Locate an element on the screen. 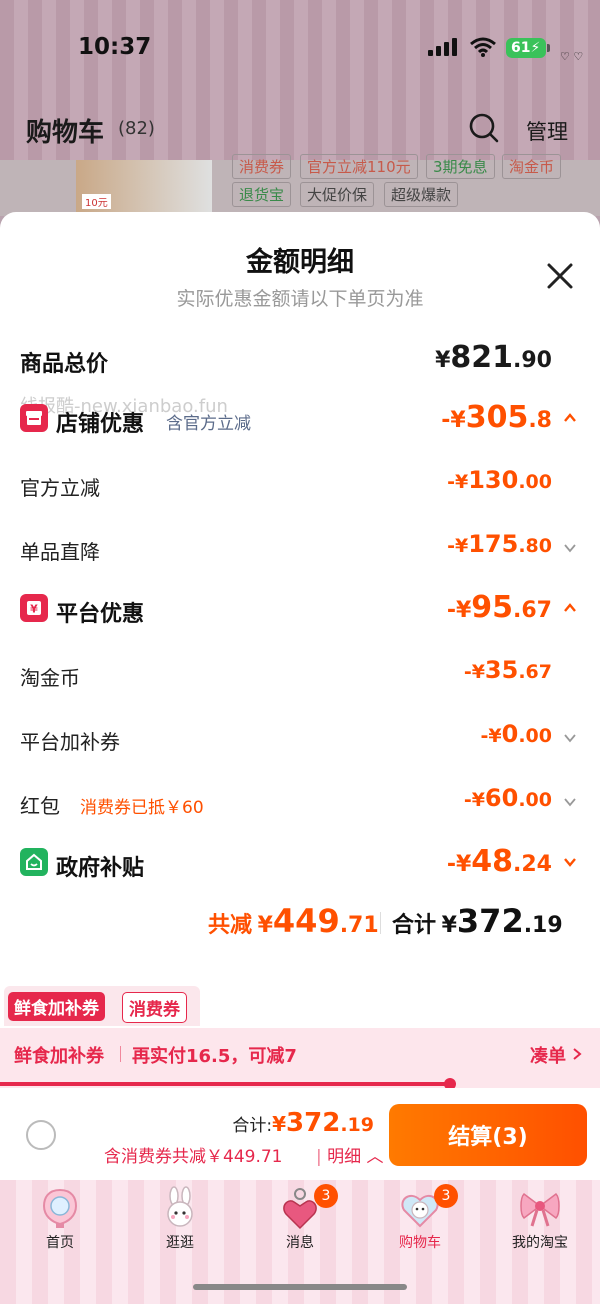  row-amount: -¥130.00 is located at coordinates (499, 480).